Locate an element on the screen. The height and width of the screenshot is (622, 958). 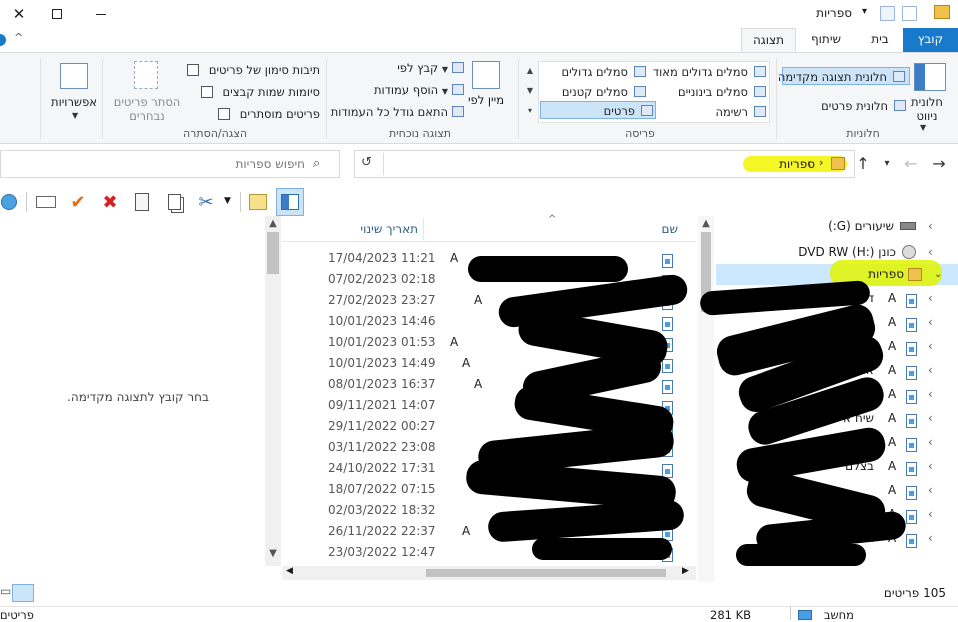
recent-locations-button: ▾ is located at coordinates (887, 163).